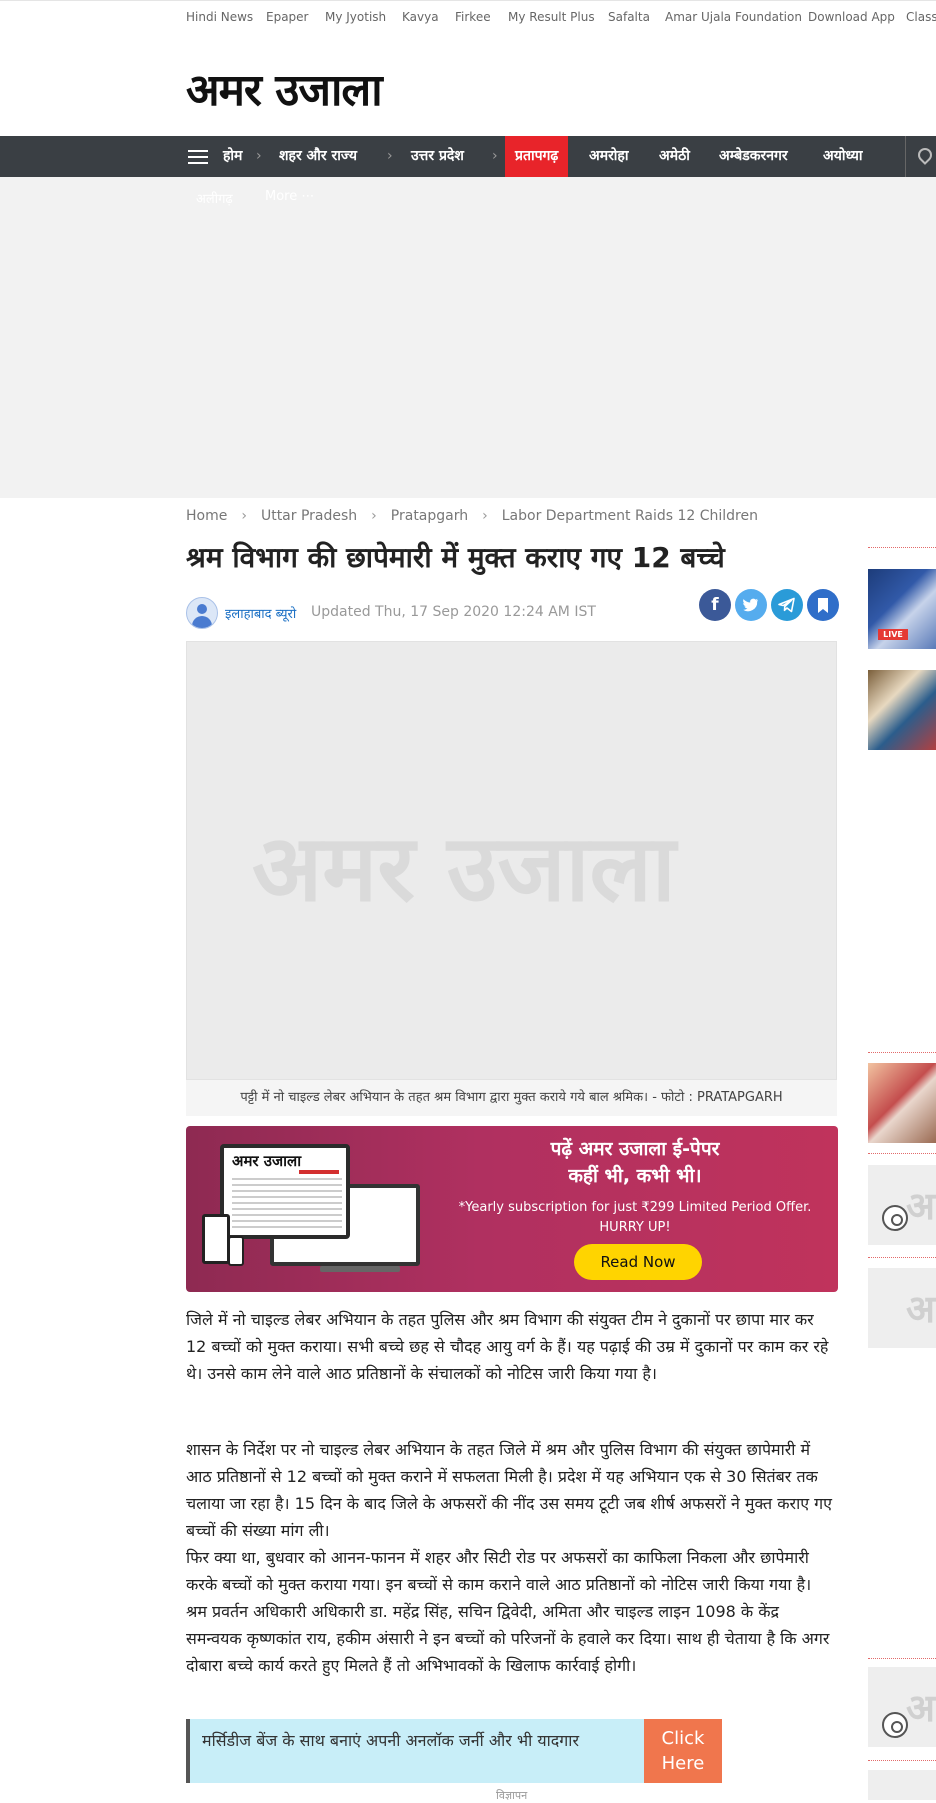 This screenshot has width=936, height=1803. I want to click on bookmark-icon, so click(823, 605).